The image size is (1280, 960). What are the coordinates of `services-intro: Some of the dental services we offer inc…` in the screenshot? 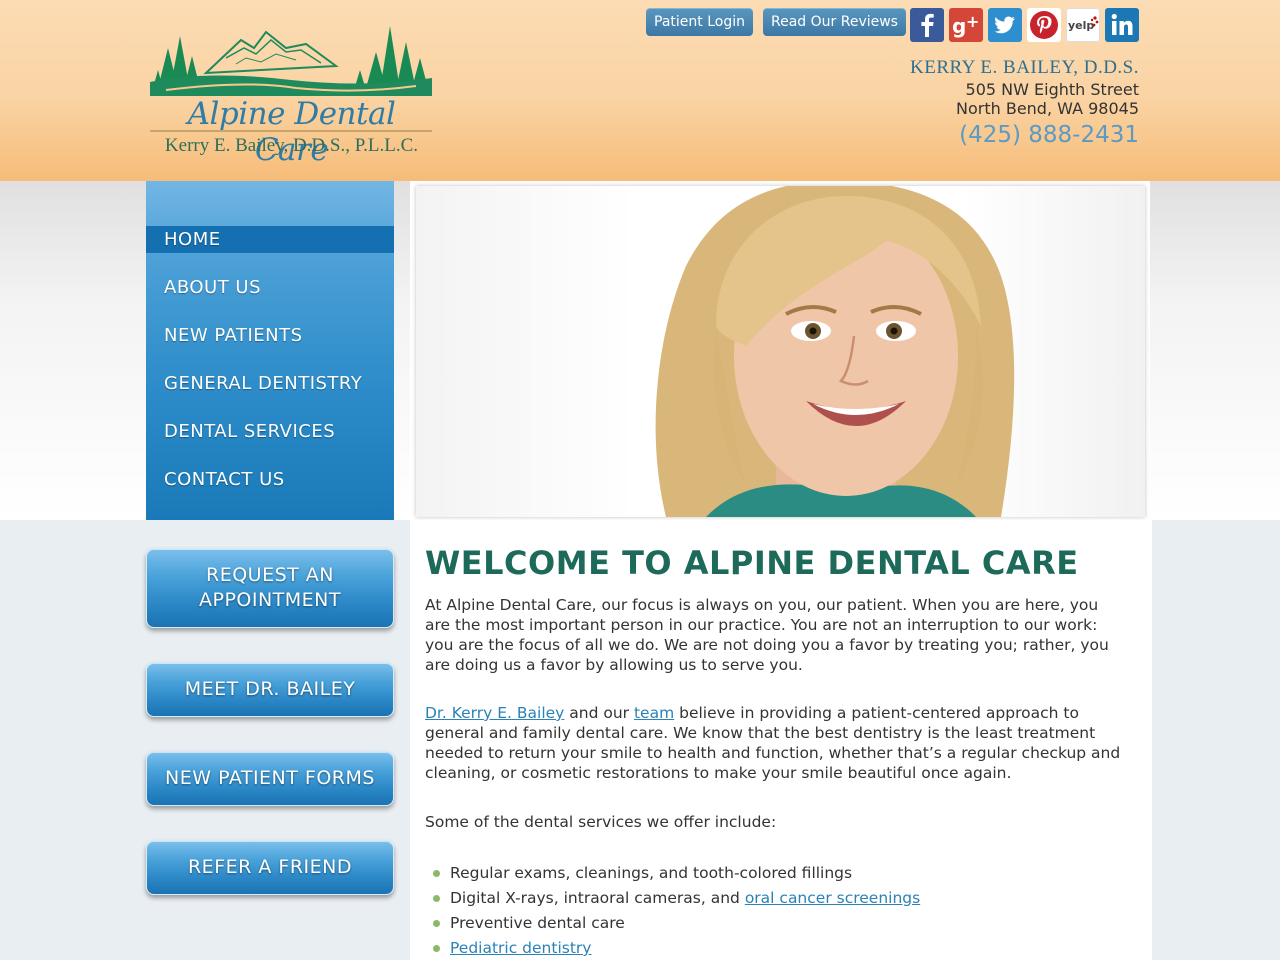 It's located at (601, 822).